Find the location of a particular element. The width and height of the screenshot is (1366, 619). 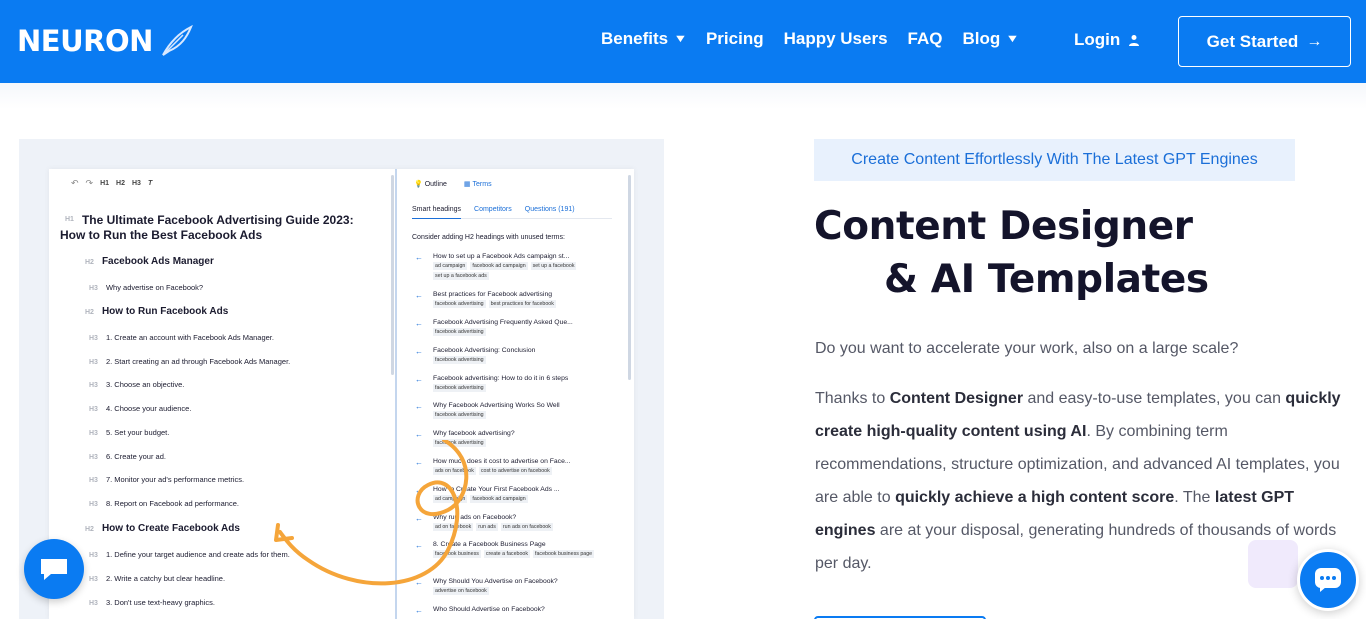

login-link: Login is located at coordinates (1107, 40).